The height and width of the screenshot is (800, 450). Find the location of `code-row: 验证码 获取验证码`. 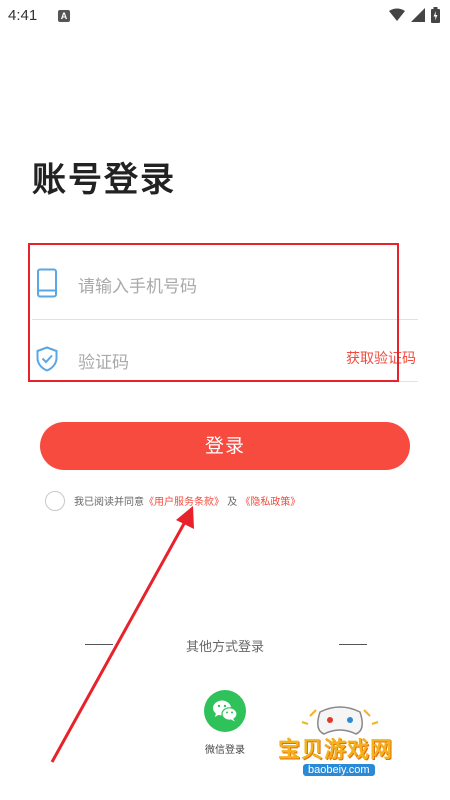

code-row: 验证码 获取验证码 is located at coordinates (225, 345).